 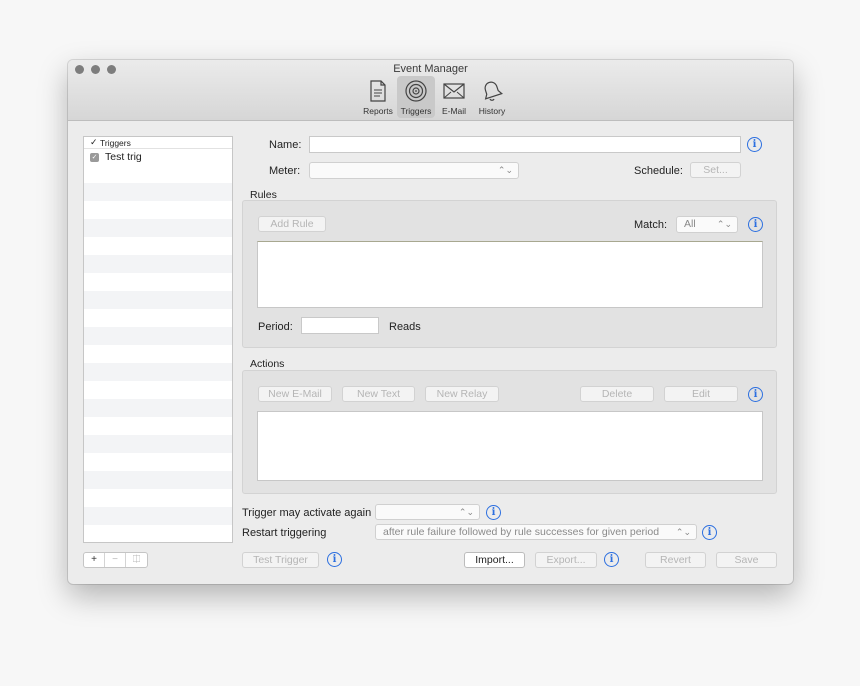 I want to click on schedule-label: Schedule:, so click(x=658, y=171).